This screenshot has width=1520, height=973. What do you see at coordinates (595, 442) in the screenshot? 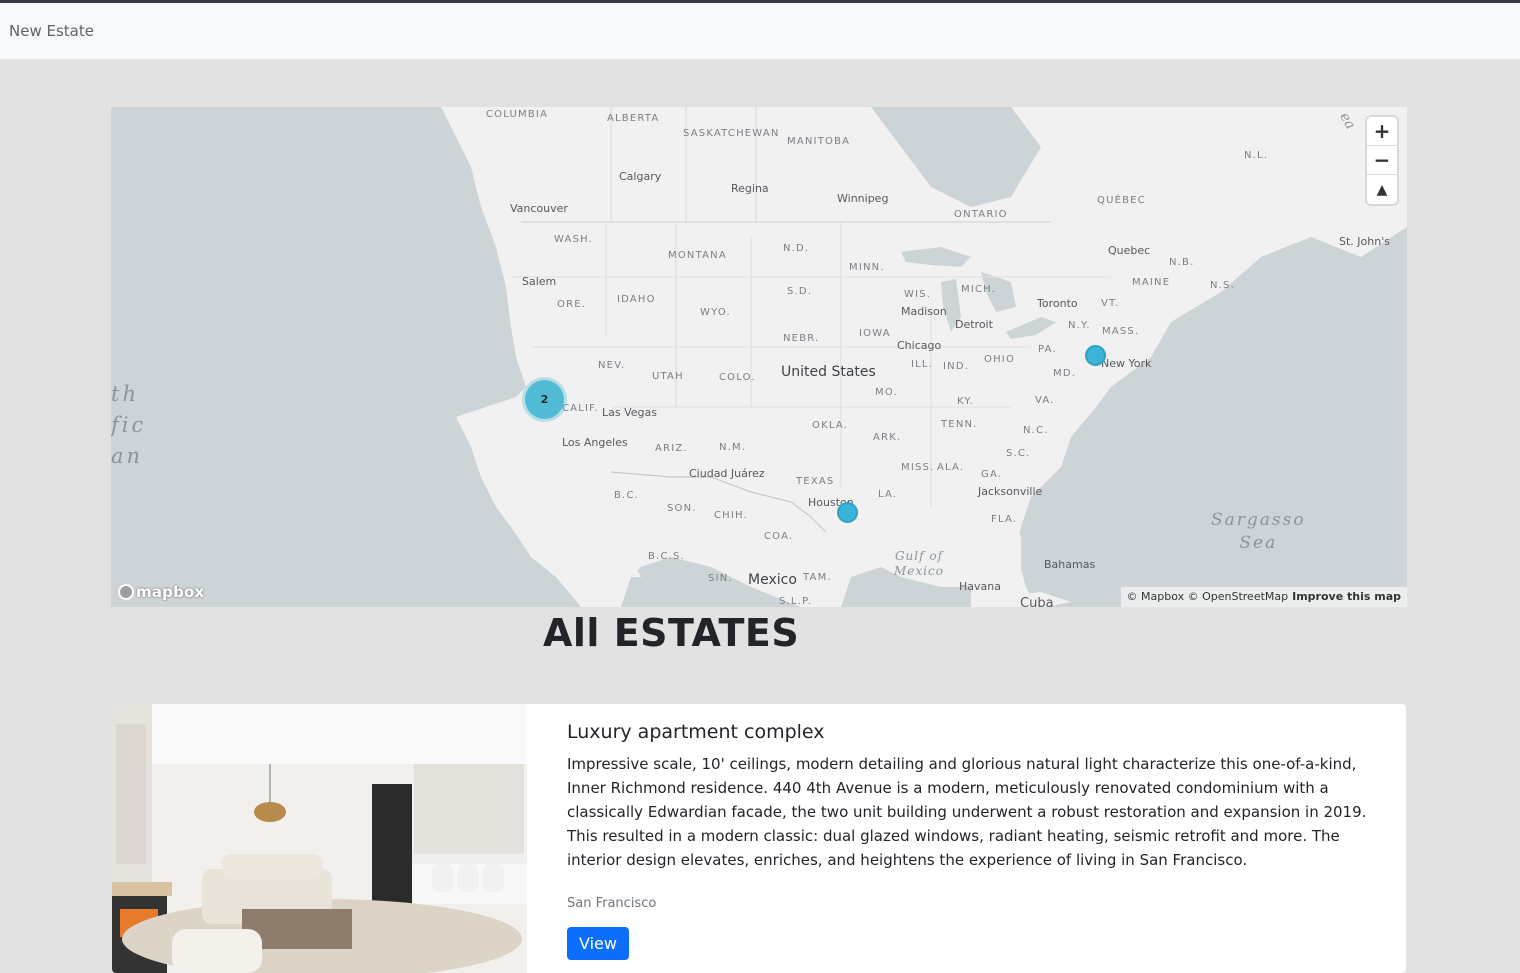
I see `map-city-label: Los Angeles` at bounding box center [595, 442].